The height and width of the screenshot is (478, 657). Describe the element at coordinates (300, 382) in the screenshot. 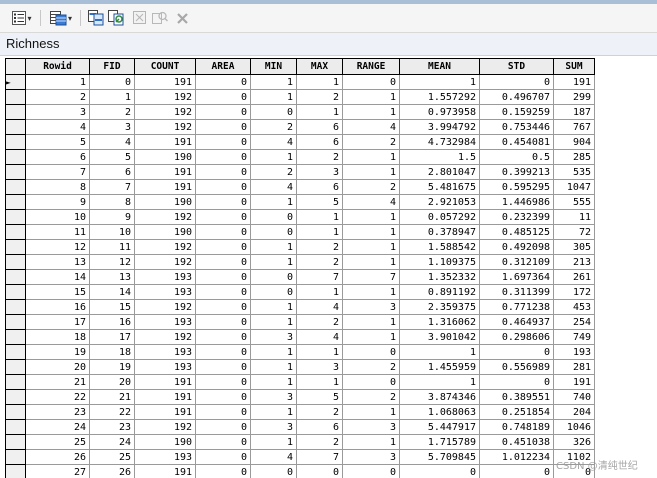

I see `table-row: 21 20 191 0 1 1 0 1 0 191` at that location.